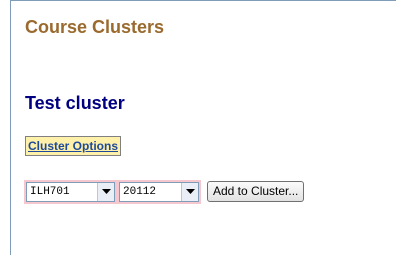 The image size is (396, 255). What do you see at coordinates (50, 192) in the screenshot?
I see `course-select-value: ILH701` at bounding box center [50, 192].